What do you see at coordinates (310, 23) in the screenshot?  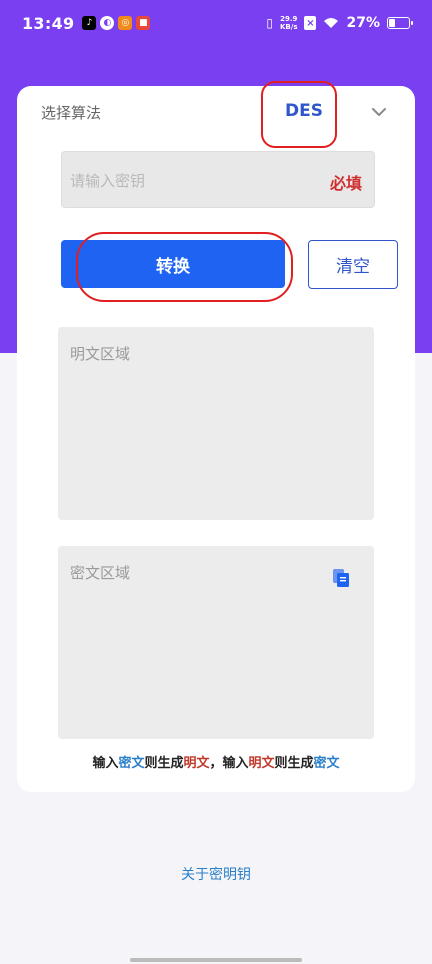 I see `sim-icon: ×` at bounding box center [310, 23].